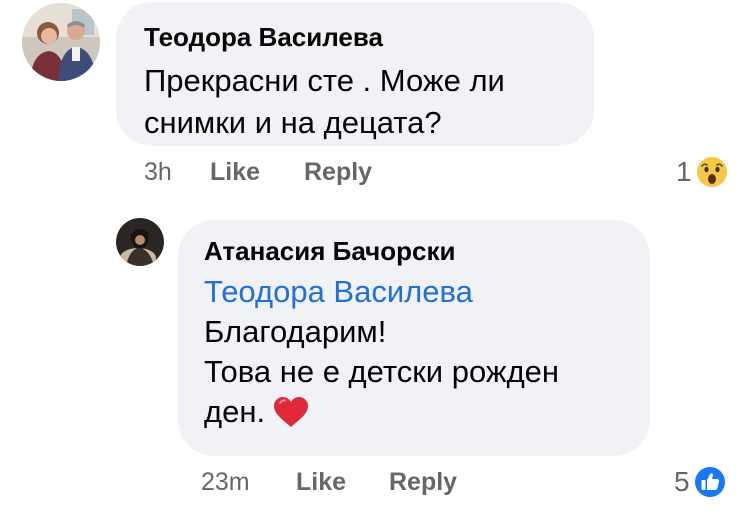 Image resolution: width=750 pixels, height=528 pixels. Describe the element at coordinates (682, 481) in the screenshot. I see `reply-reaction-count: 5` at that location.